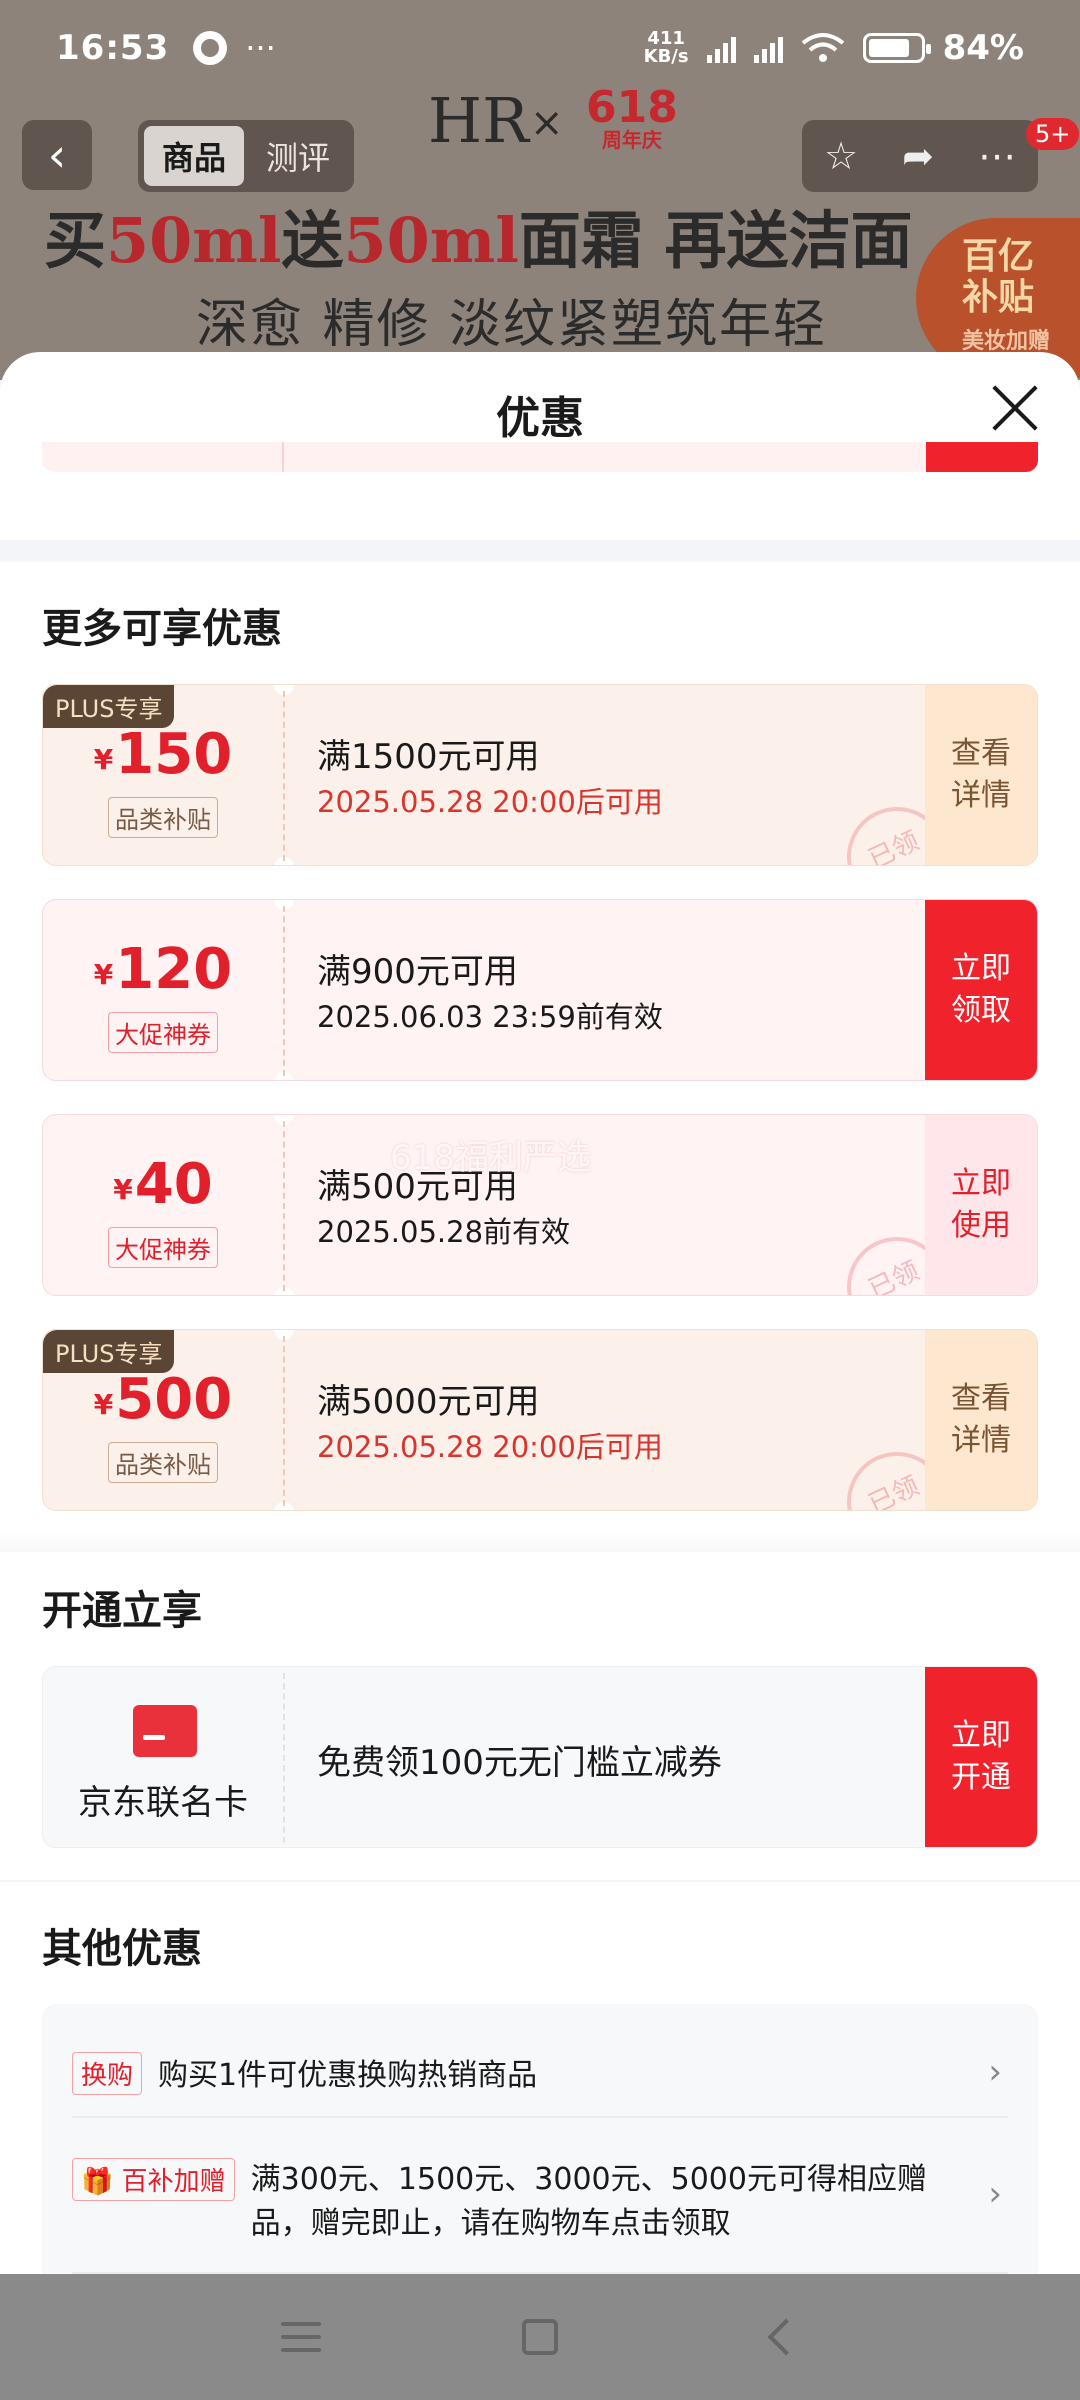  Describe the element at coordinates (1053, 134) in the screenshot. I see `message-badge: 5+` at that location.